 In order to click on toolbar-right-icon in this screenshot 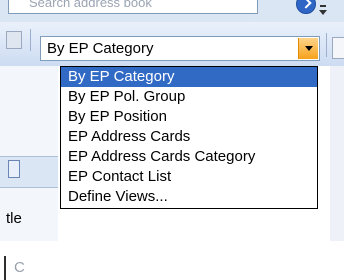, I will do `click(338, 48)`.